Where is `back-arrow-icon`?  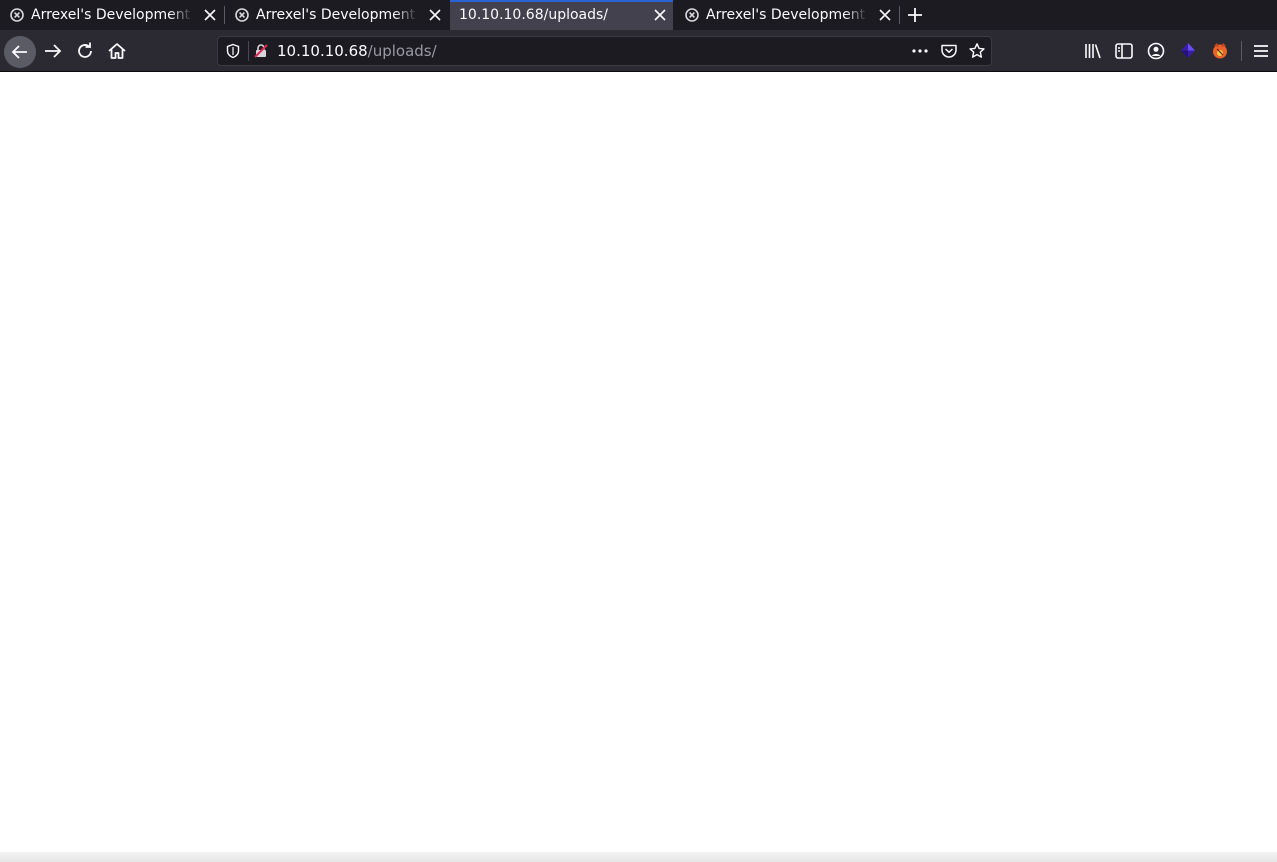 back-arrow-icon is located at coordinates (19, 52).